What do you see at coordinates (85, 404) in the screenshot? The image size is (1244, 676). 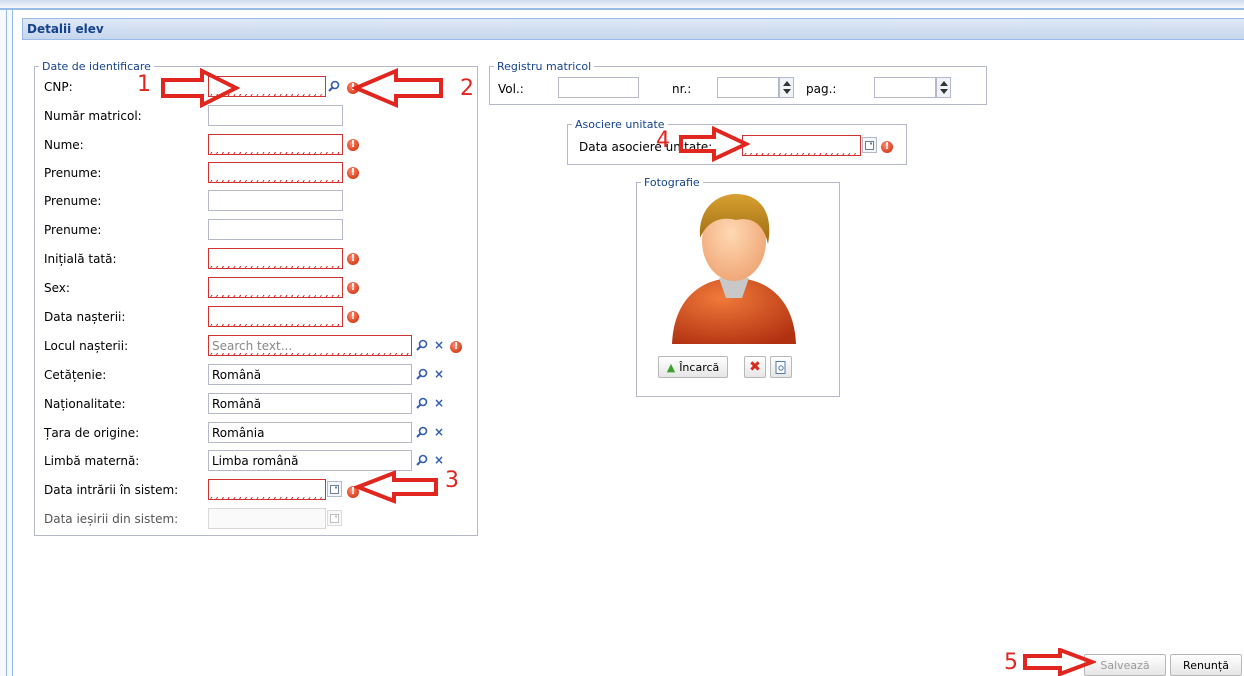 I see `nationalitate-label: Naționalitate:` at bounding box center [85, 404].